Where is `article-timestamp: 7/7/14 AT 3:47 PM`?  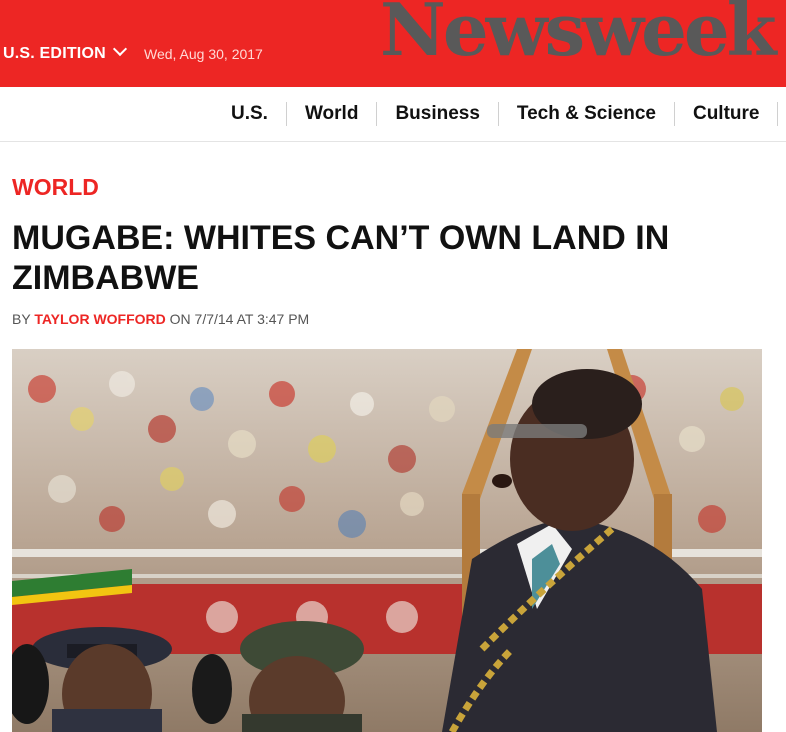 article-timestamp: 7/7/14 AT 3:47 PM is located at coordinates (252, 319).